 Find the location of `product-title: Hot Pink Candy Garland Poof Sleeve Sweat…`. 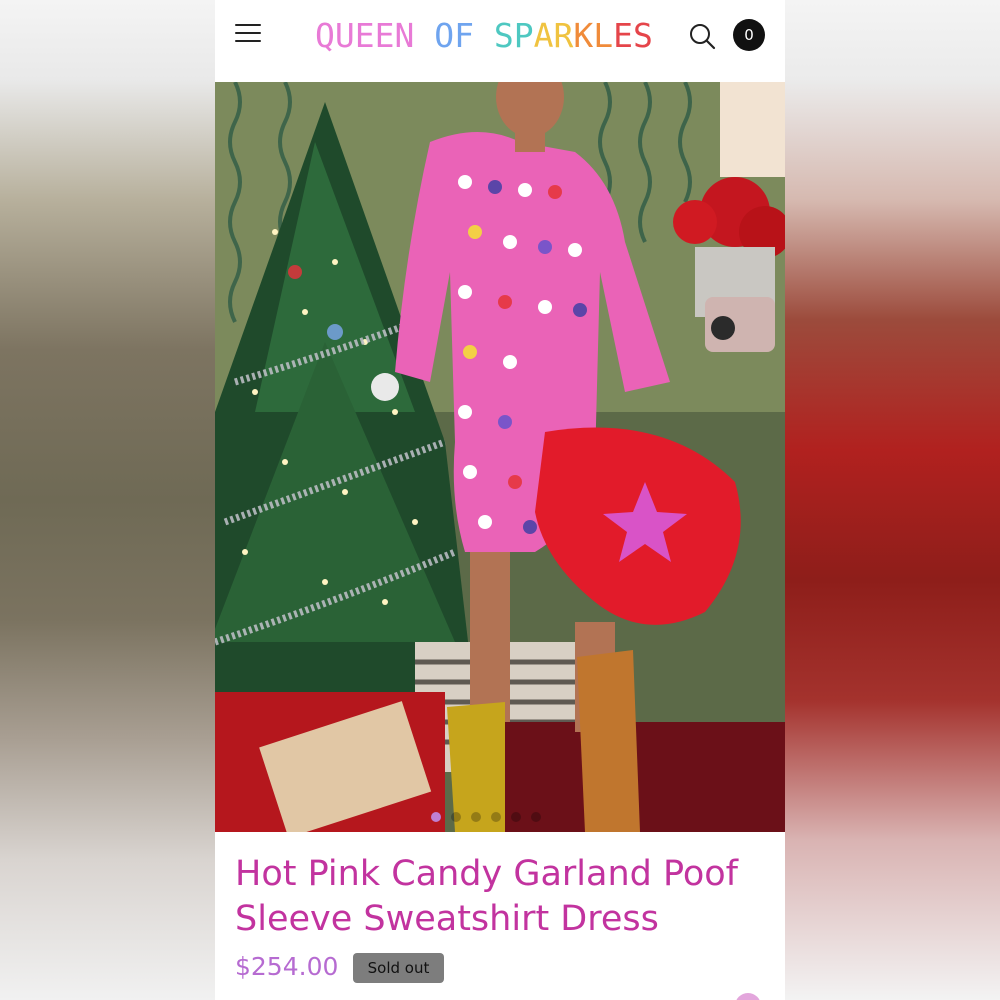

product-title: Hot Pink Candy Garland Poof Sleeve Sweat… is located at coordinates (487, 896).